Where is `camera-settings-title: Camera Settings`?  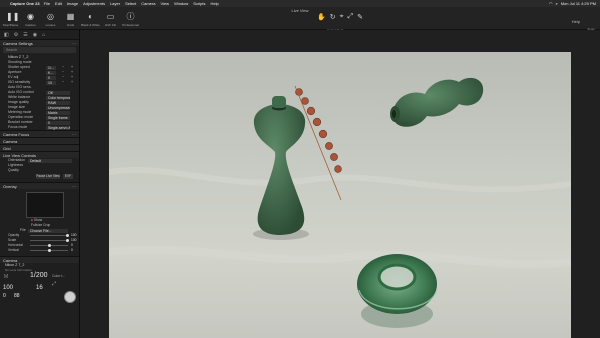
camera-settings-title: Camera Settings is located at coordinates (18, 43).